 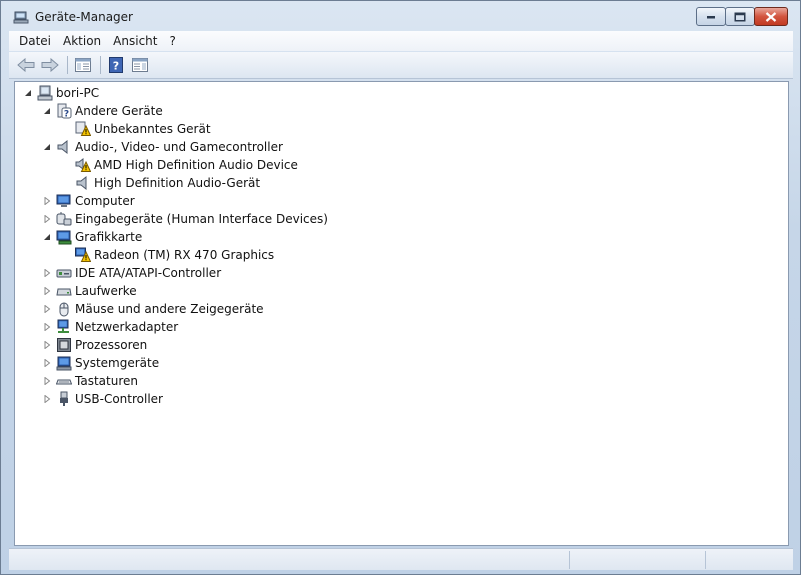 I want to click on network-icon, so click(x=64, y=327).